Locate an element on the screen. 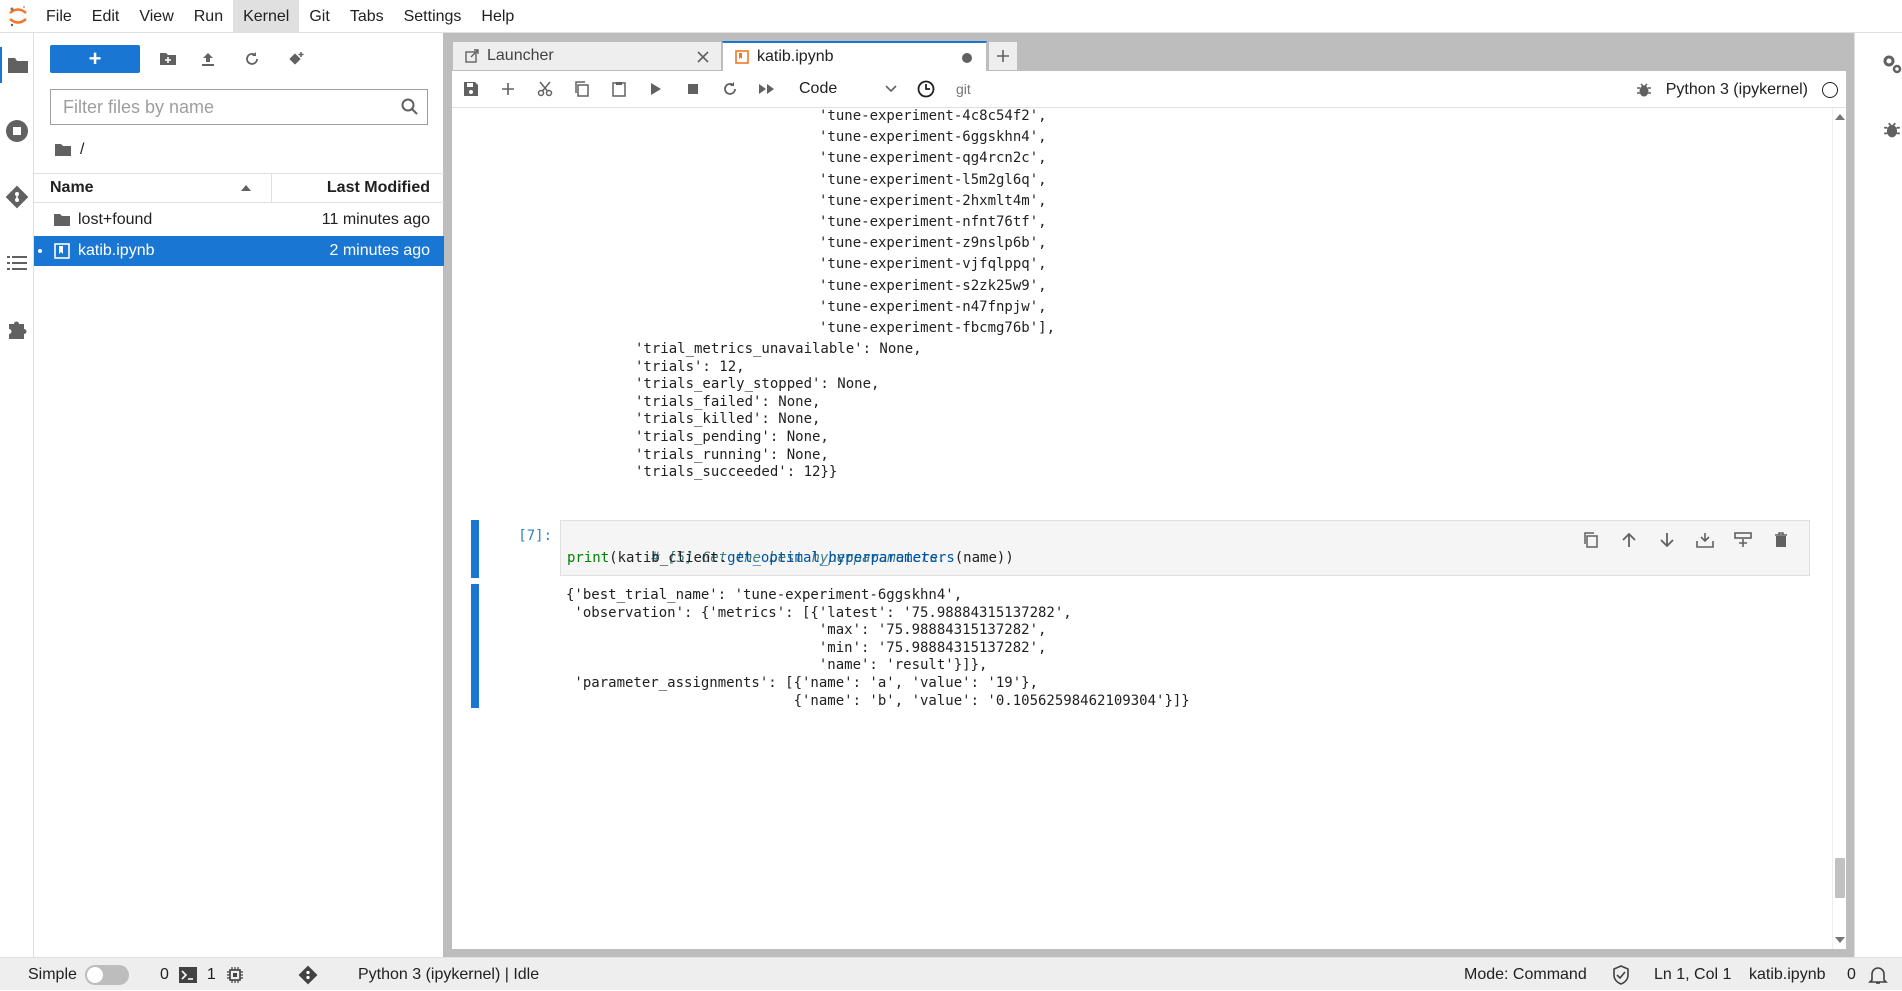 The image size is (1902, 991). scissors-icon is located at coordinates (544, 89).